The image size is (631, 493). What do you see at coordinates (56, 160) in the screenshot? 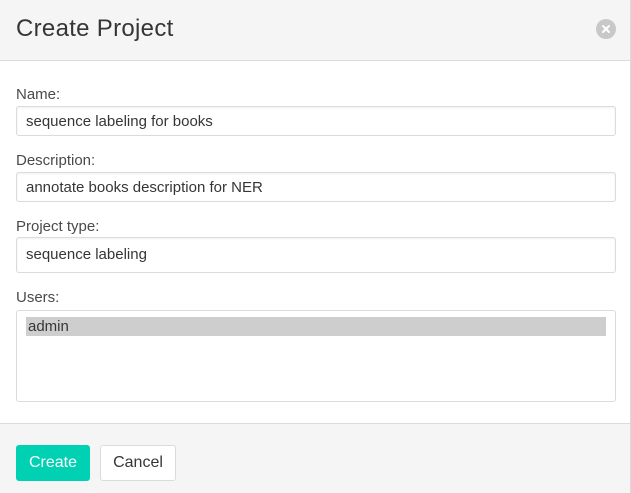
I see `description-label: Description:` at bounding box center [56, 160].